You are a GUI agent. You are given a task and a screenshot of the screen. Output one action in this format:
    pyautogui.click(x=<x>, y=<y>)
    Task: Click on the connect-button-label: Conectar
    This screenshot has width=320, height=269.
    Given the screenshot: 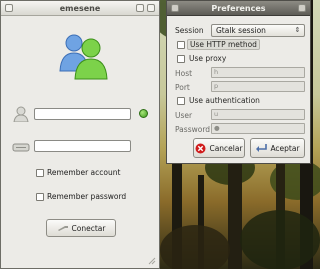 What is the action you would take?
    pyautogui.click(x=88, y=228)
    